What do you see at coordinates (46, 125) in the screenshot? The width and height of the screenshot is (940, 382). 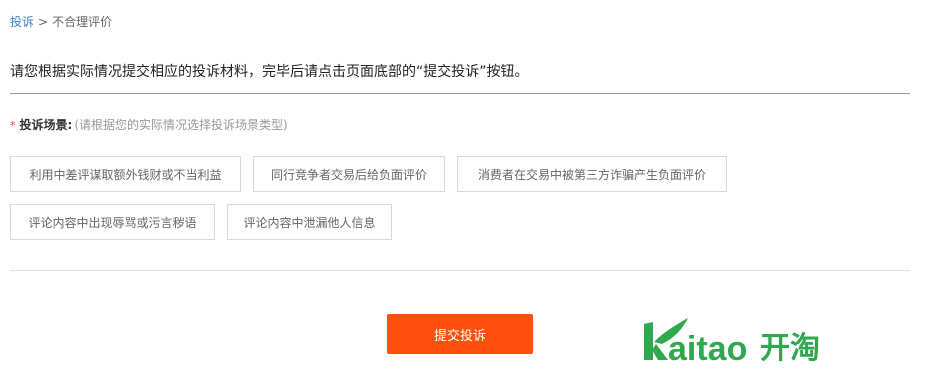 I see `scene-title: 投诉场景:` at bounding box center [46, 125].